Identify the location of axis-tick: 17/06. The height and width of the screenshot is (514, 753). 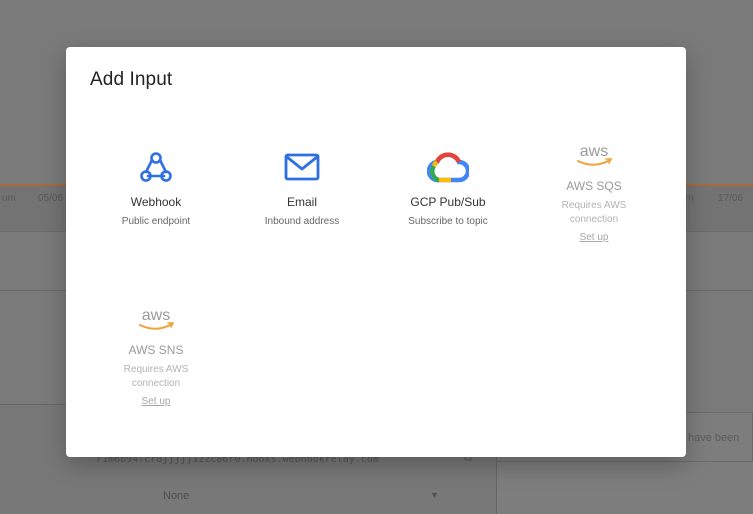
(731, 198).